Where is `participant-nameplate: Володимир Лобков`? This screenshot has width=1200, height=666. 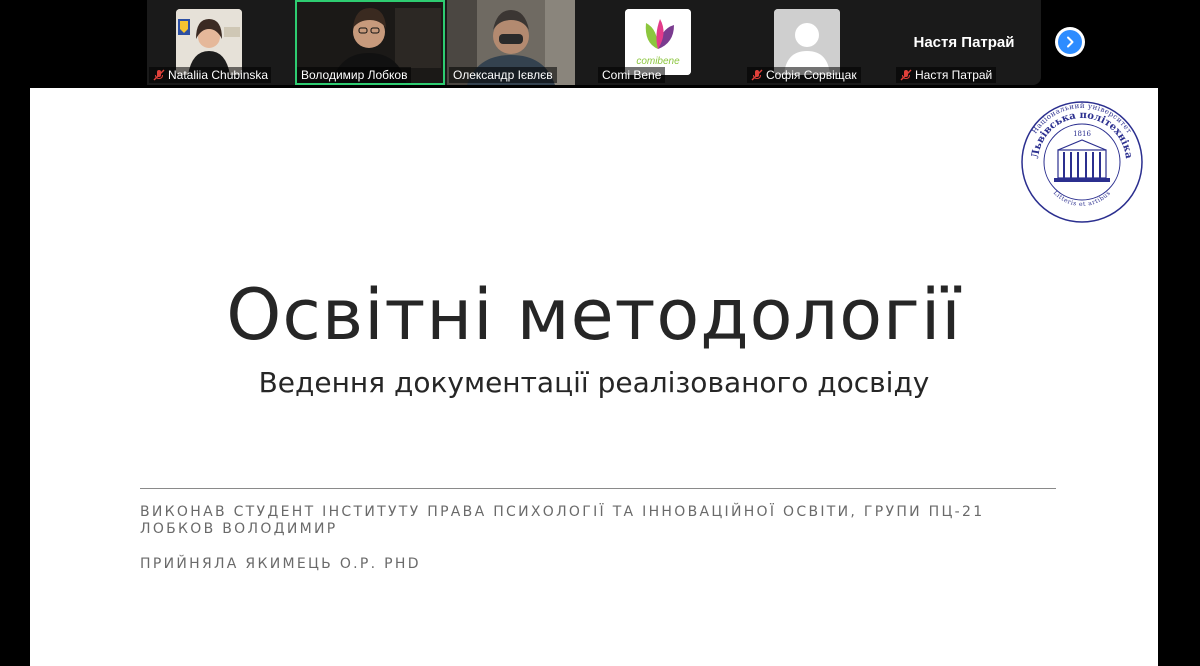
participant-nameplate: Володимир Лобков is located at coordinates (354, 75).